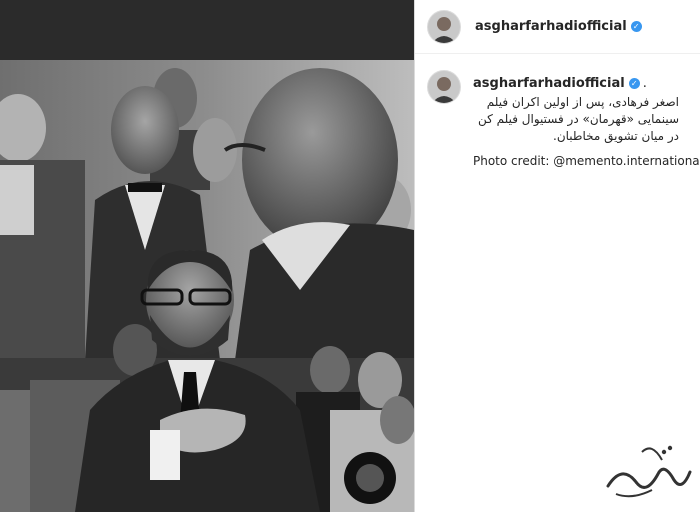  Describe the element at coordinates (578, 119) in the screenshot. I see `caption-line: سینمایی «قهرمان» در فستیوال فیلم کن` at that location.